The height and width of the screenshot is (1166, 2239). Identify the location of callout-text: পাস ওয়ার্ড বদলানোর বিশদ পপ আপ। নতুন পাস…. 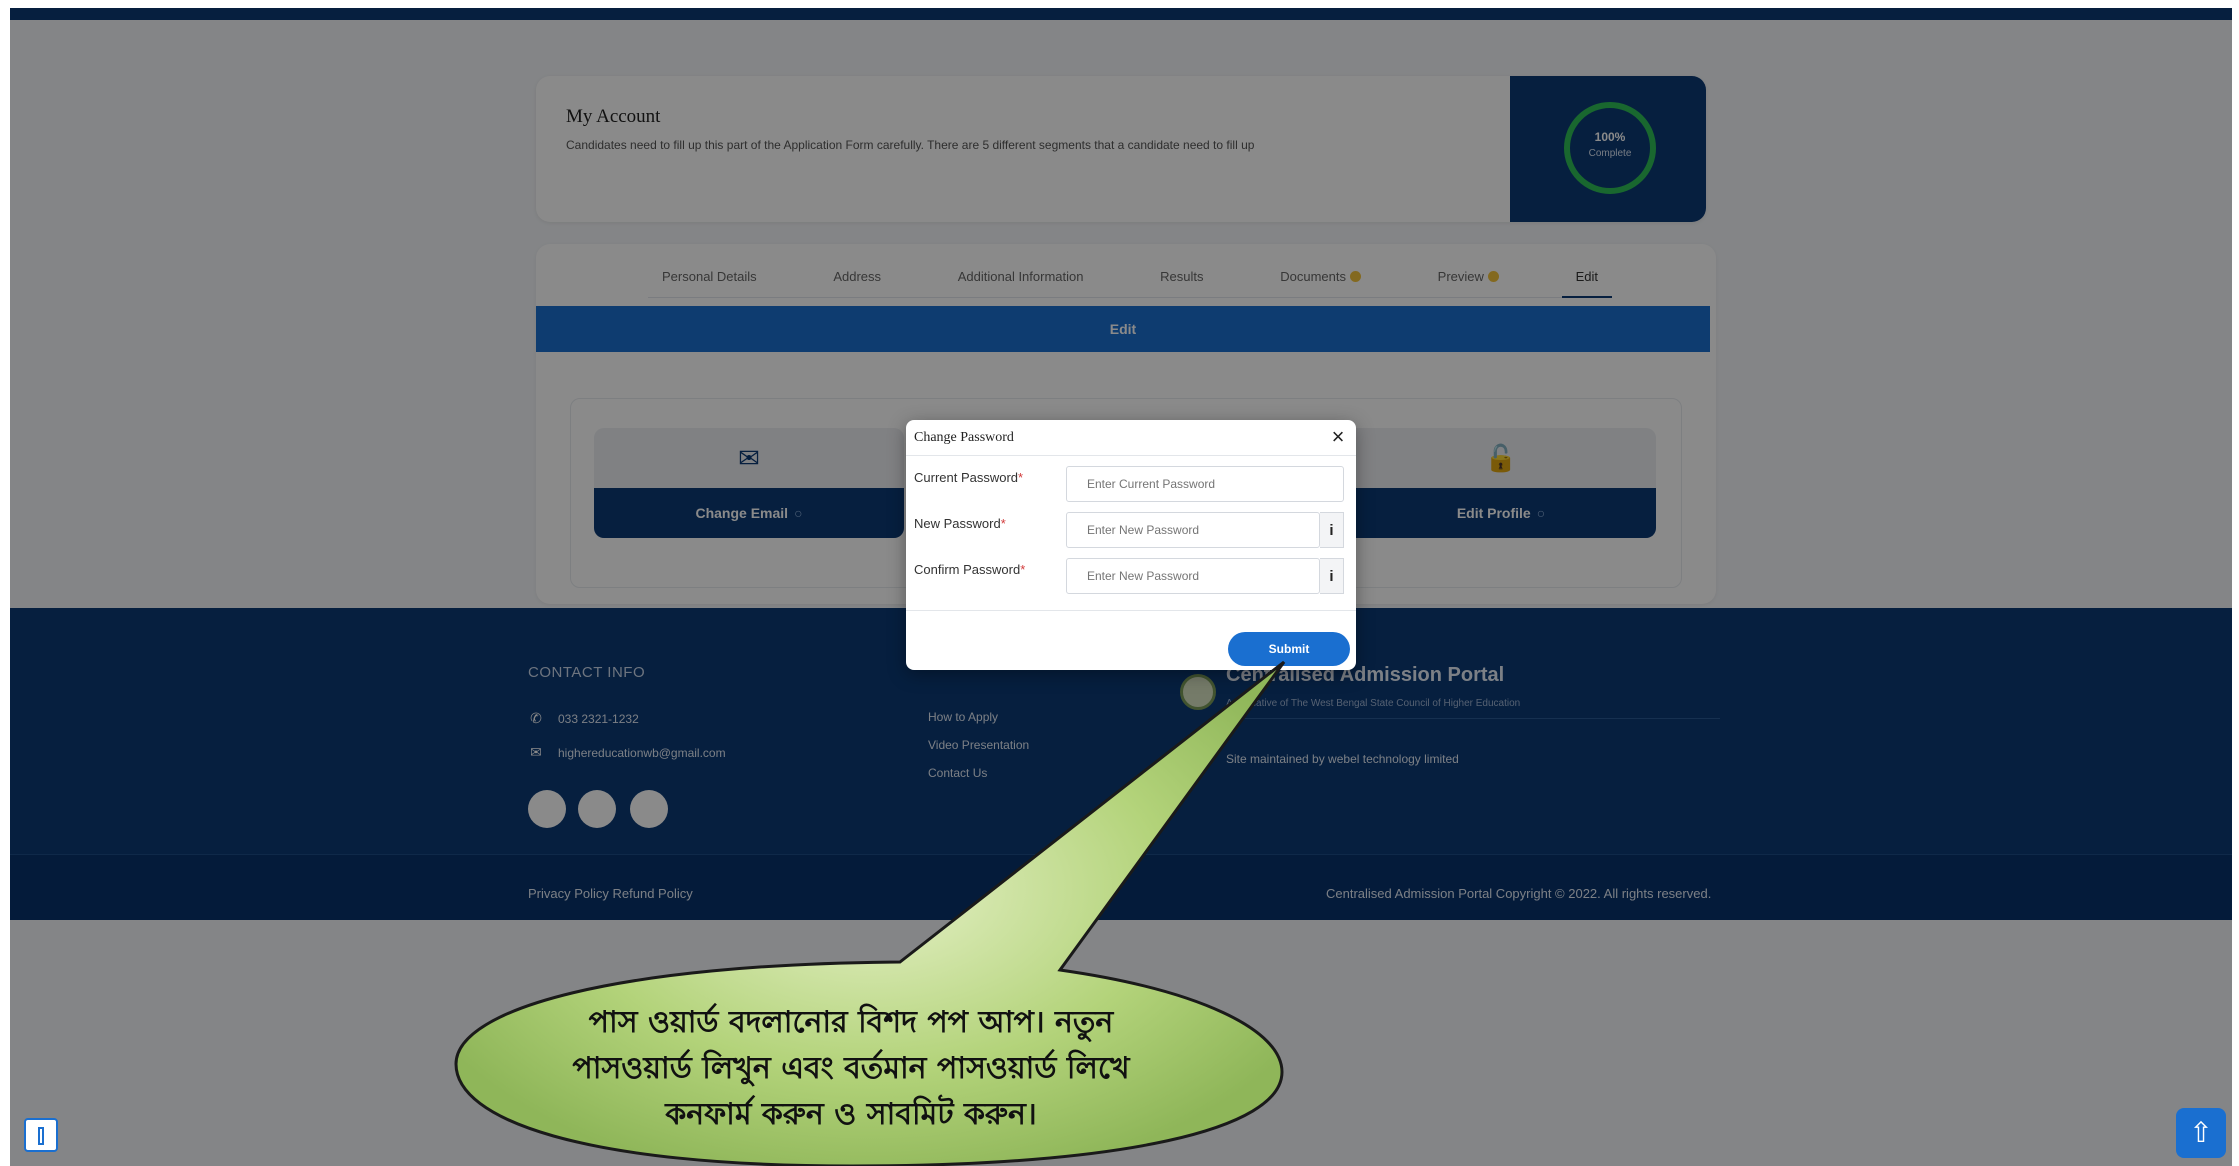
(851, 1068).